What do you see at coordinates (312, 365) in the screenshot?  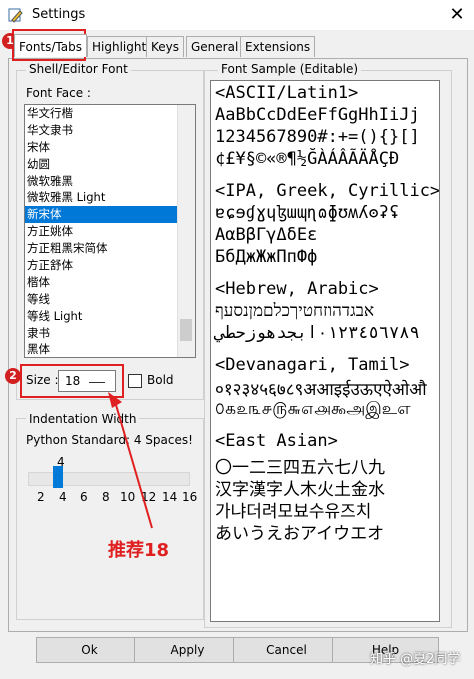 I see `sample-line: <Devanagari, Tamil>` at bounding box center [312, 365].